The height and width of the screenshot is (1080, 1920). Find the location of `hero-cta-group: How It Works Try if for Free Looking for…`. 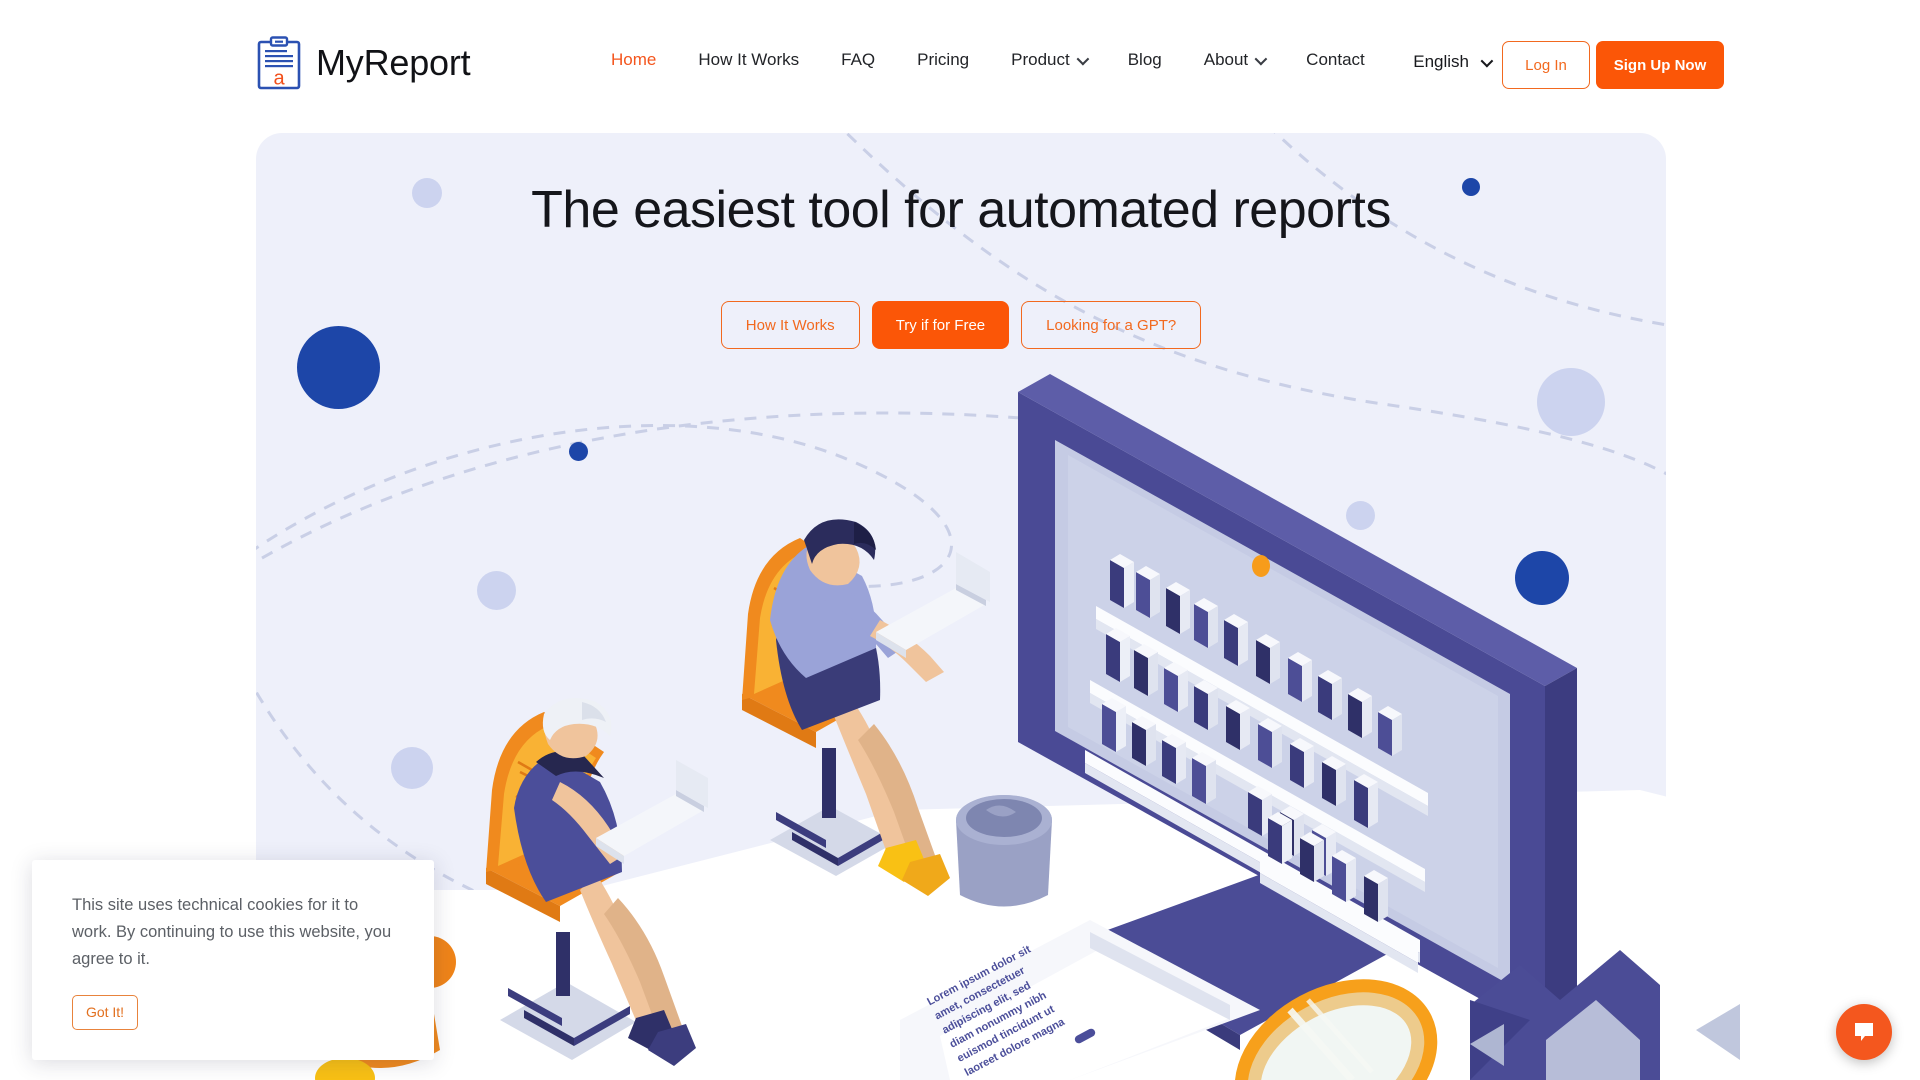

hero-cta-group: How It Works Try if for Free Looking for… is located at coordinates (961, 325).